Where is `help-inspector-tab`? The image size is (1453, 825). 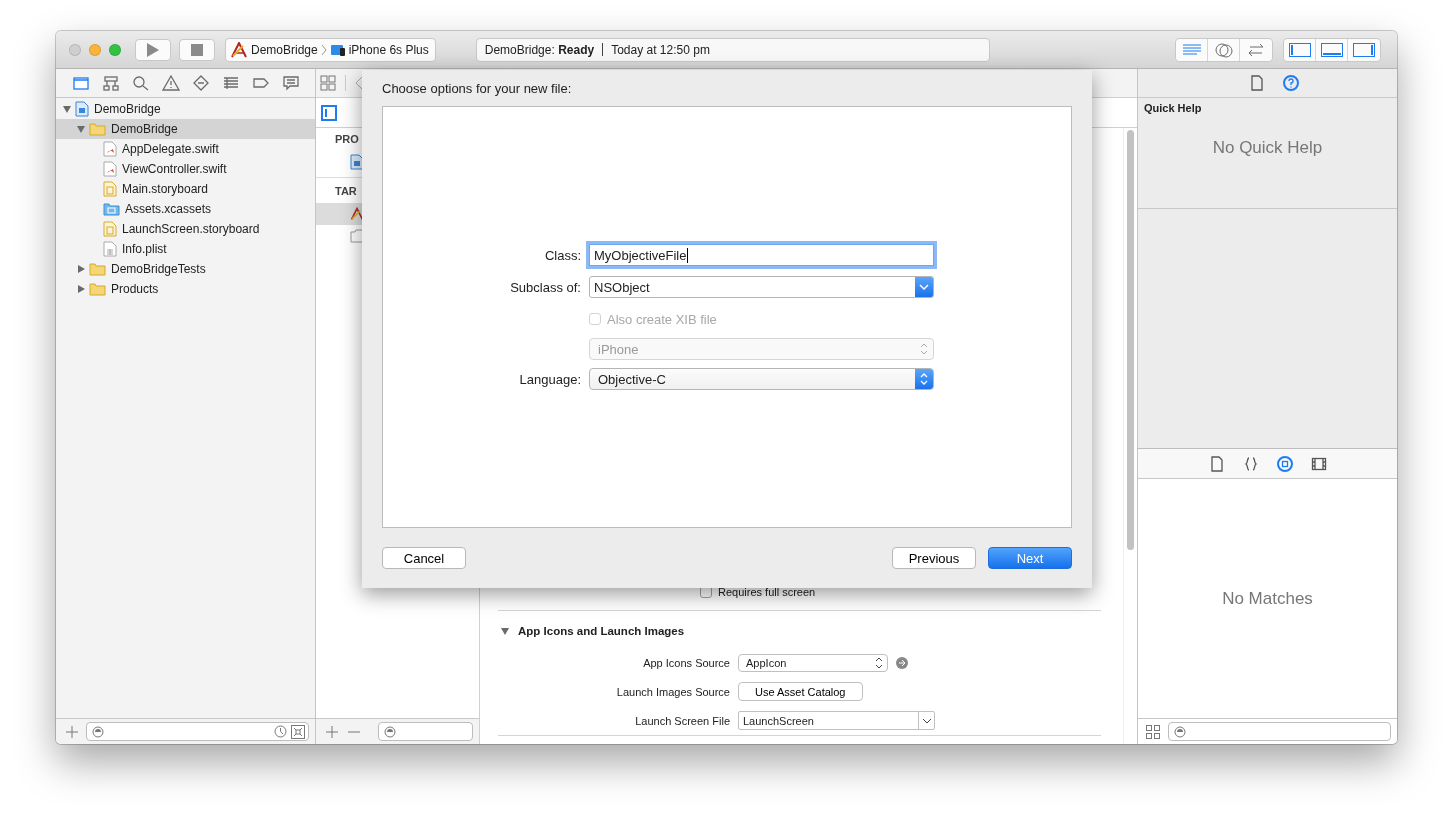 help-inspector-tab is located at coordinates (1290, 83).